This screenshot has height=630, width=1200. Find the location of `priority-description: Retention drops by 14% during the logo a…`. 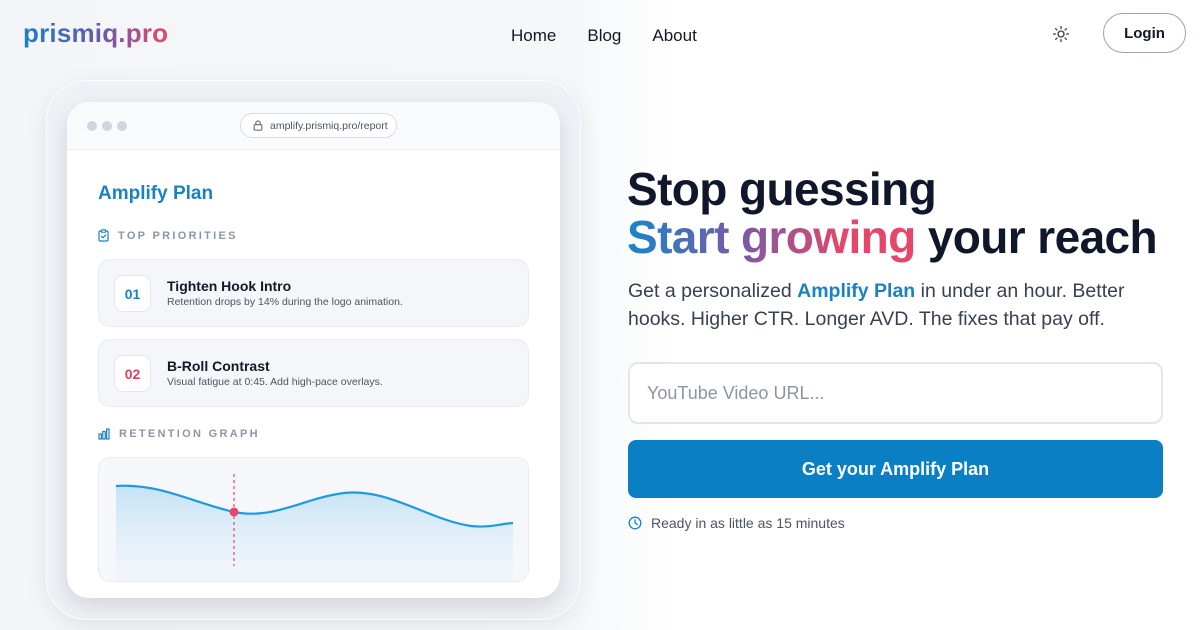

priority-description: Retention drops by 14% during the logo a… is located at coordinates (285, 302).